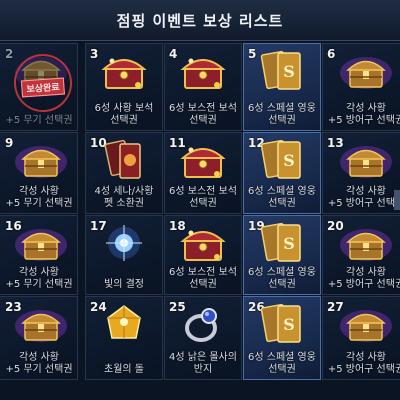 This screenshot has width=400, height=400. What do you see at coordinates (397, 200) in the screenshot?
I see `scroll-indicator` at bounding box center [397, 200].